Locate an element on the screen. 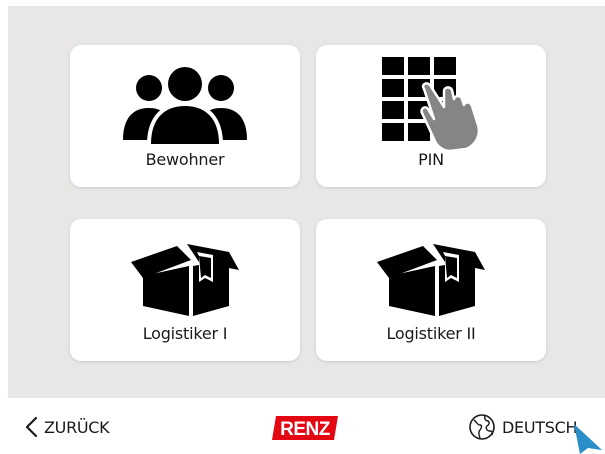 This screenshot has height=454, width=605. svg-text: RENZ is located at coordinates (305, 429).